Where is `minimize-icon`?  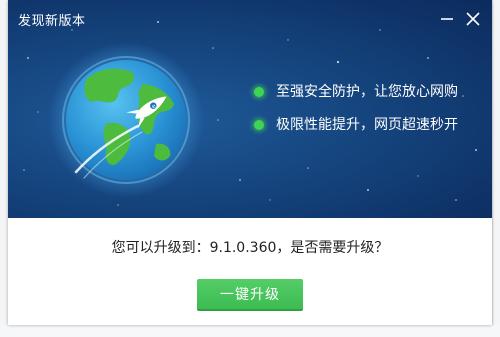
minimize-icon is located at coordinates (447, 19).